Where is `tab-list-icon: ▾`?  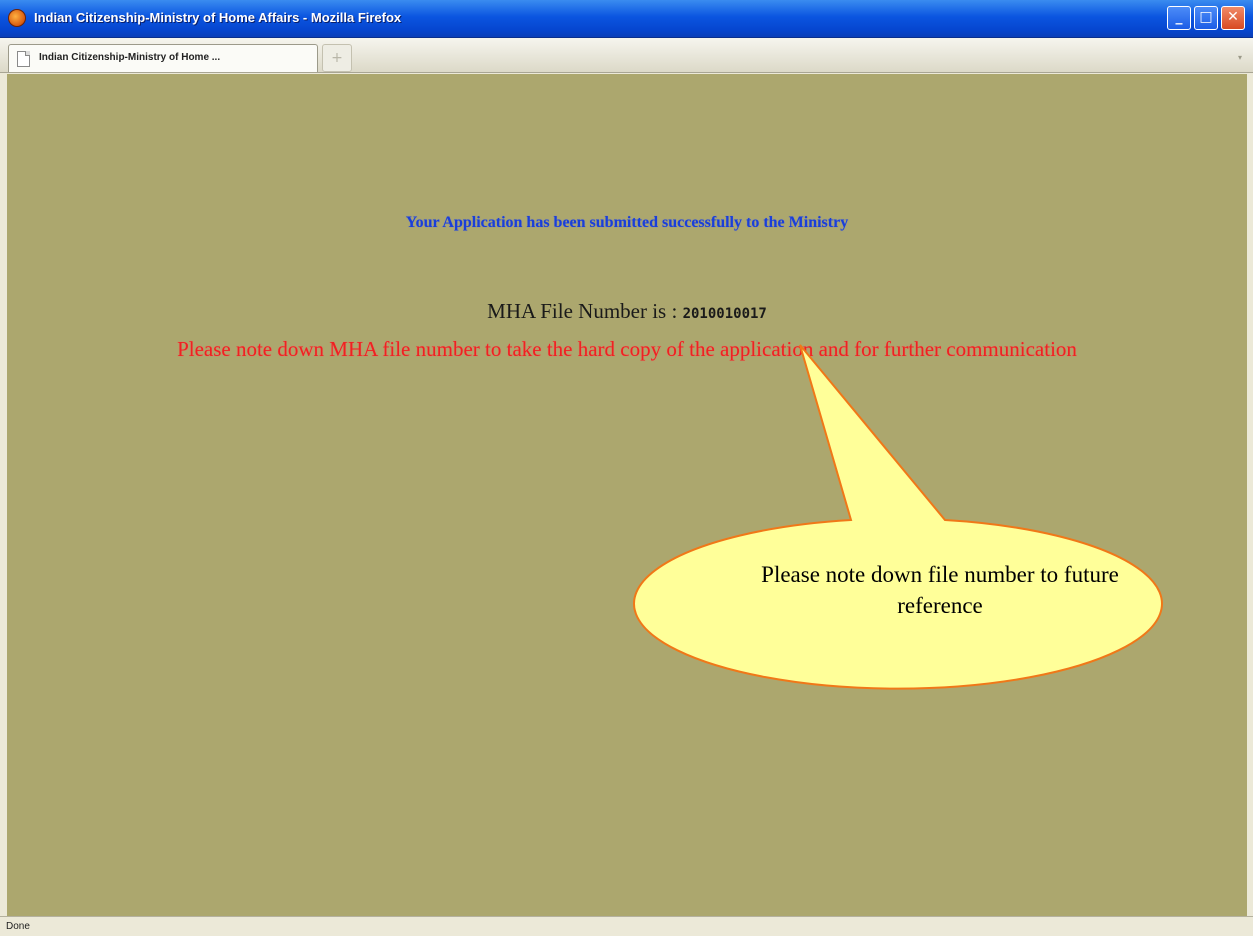 tab-list-icon: ▾ is located at coordinates (1240, 58).